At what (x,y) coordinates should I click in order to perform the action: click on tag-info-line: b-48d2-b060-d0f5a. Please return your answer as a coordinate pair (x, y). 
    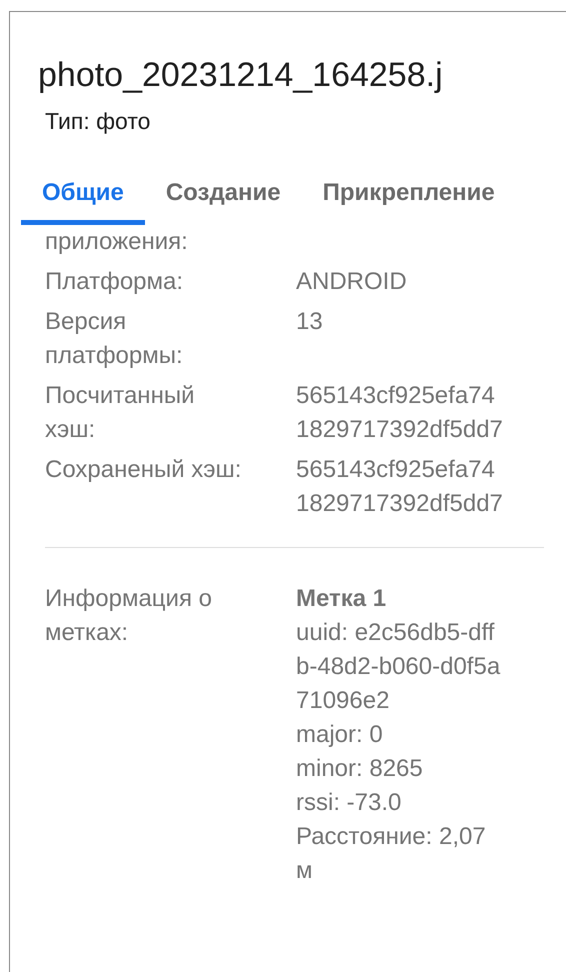
    Looking at the image, I should click on (399, 667).